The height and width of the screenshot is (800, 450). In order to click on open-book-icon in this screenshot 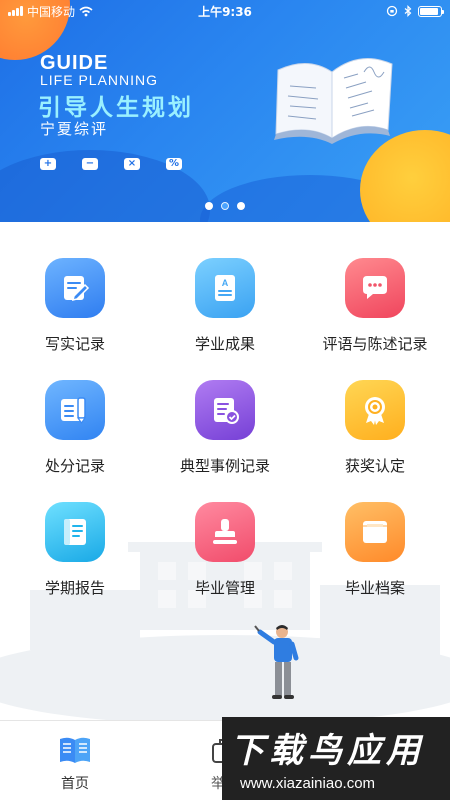, I will do `click(333, 101)`.